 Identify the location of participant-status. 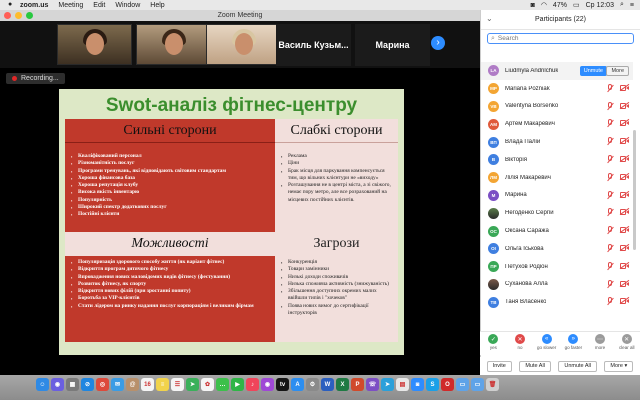
(618, 106).